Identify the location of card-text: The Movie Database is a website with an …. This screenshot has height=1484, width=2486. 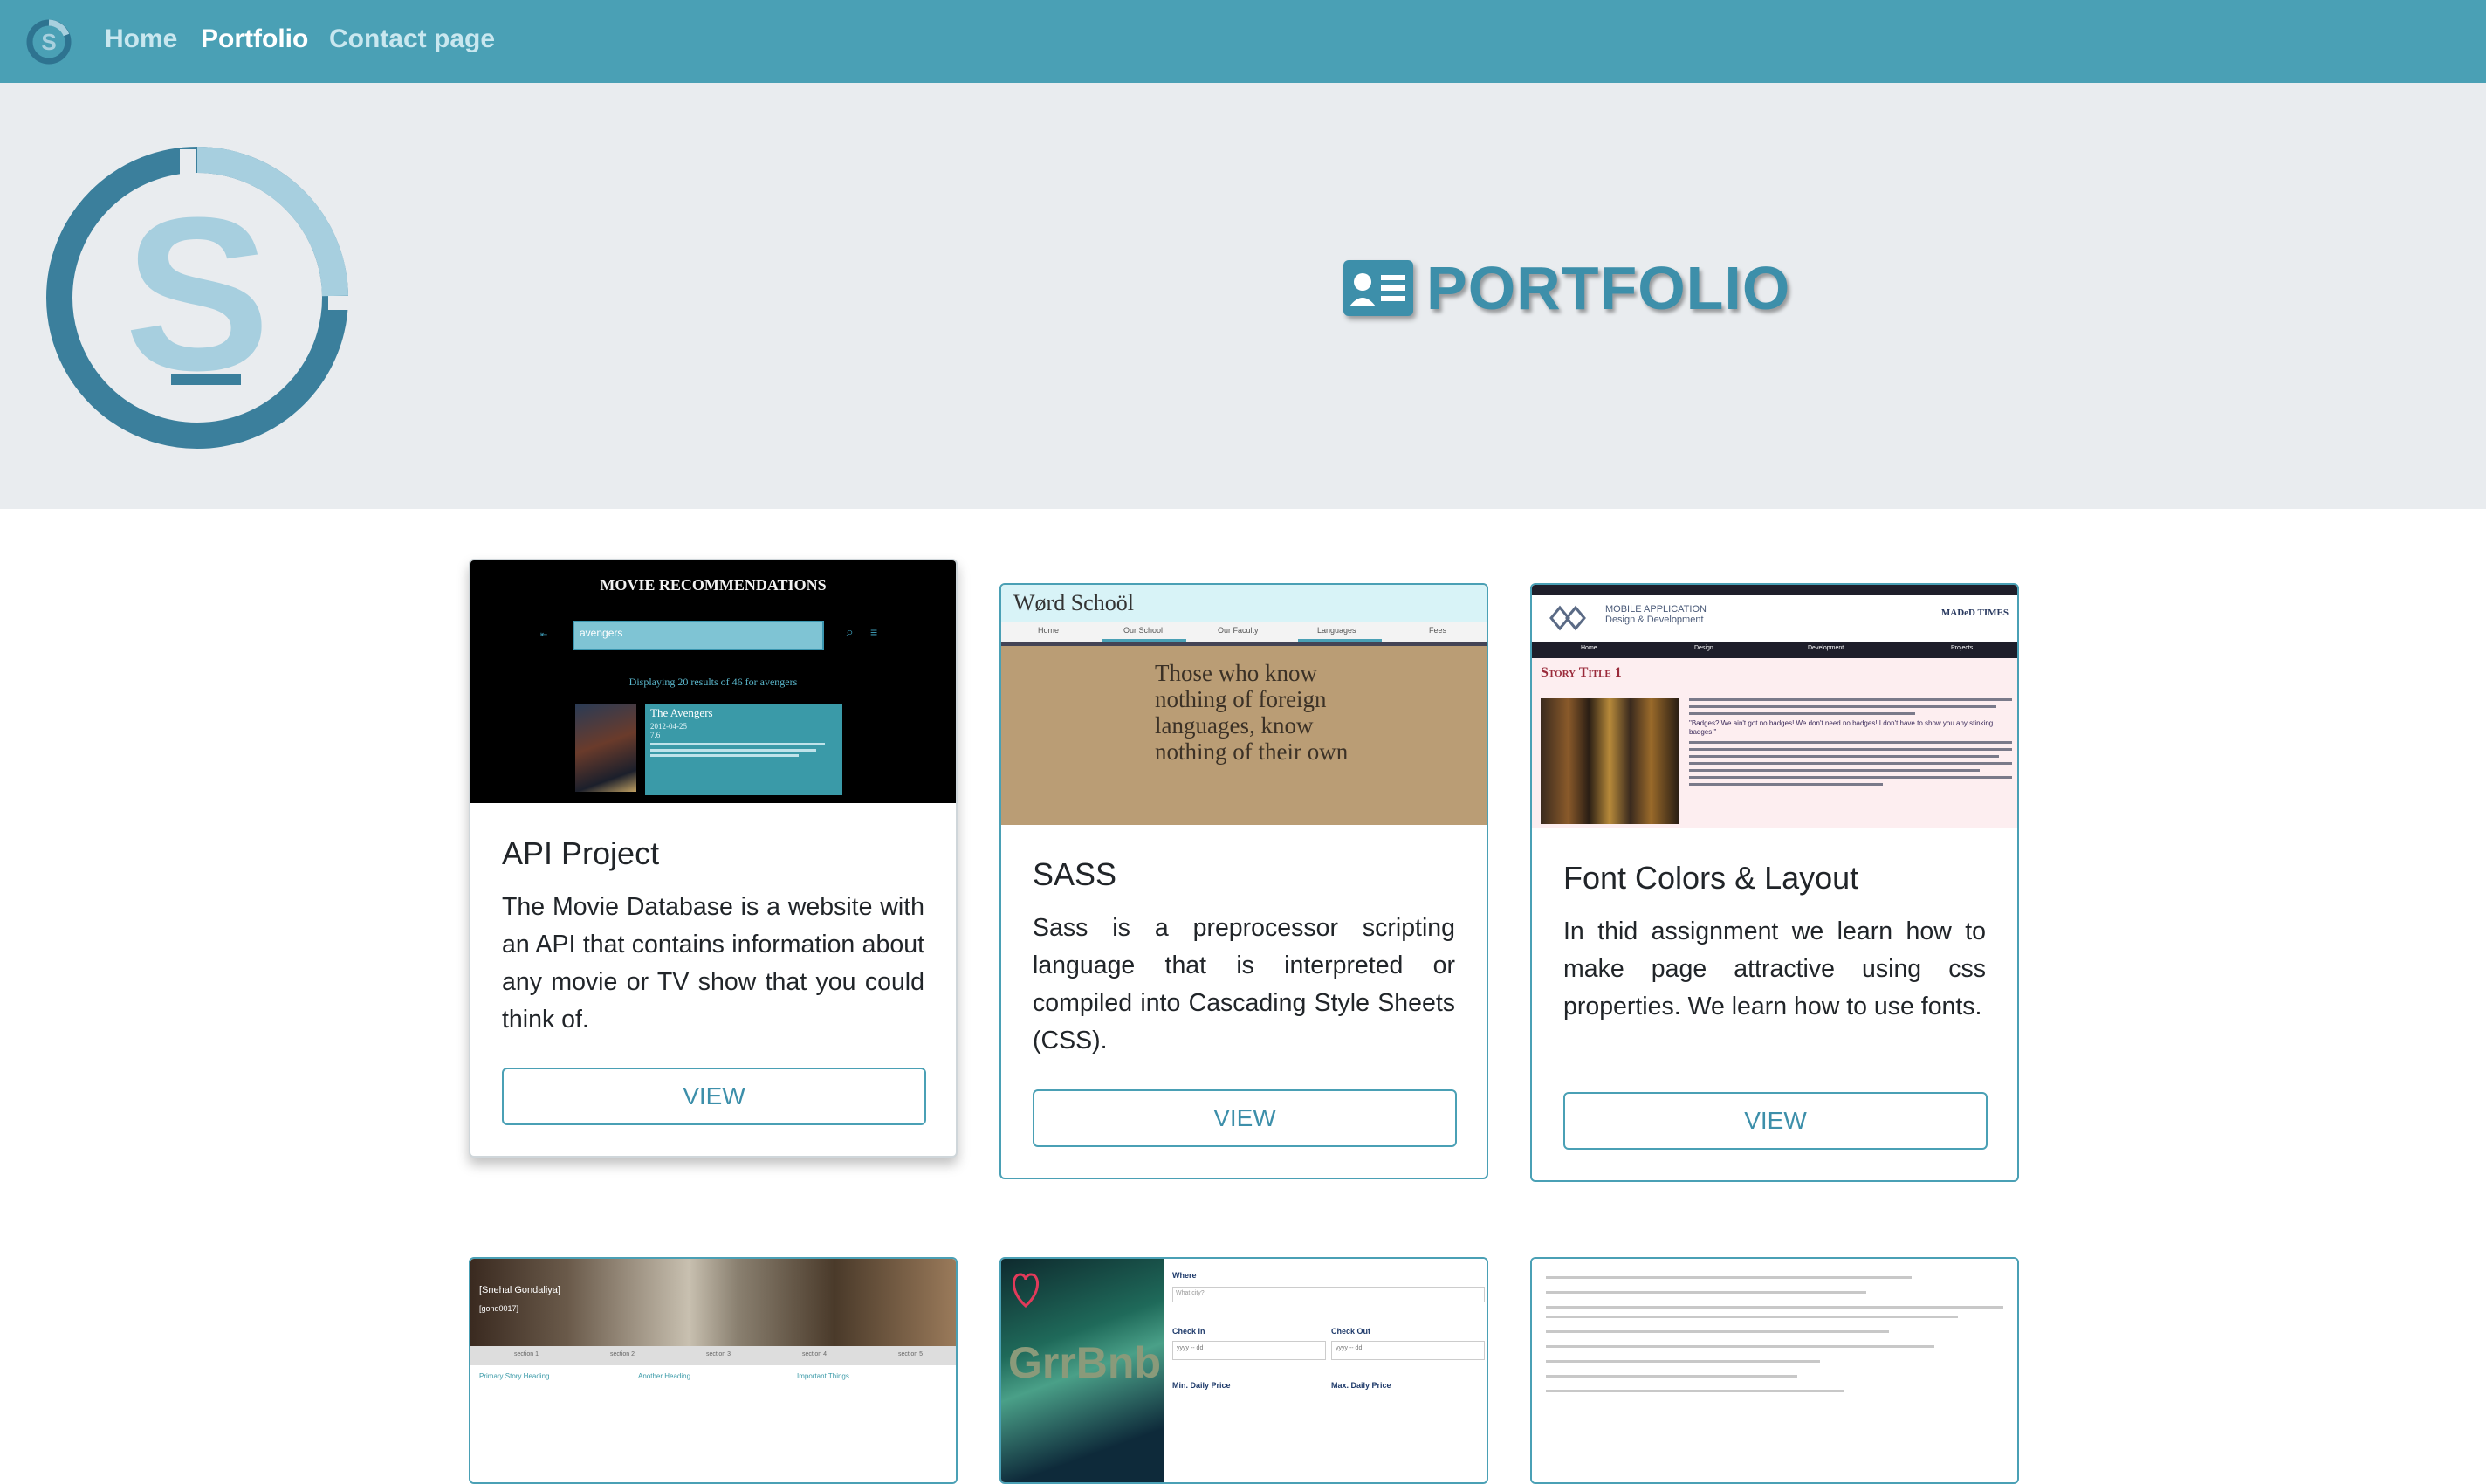
(713, 963).